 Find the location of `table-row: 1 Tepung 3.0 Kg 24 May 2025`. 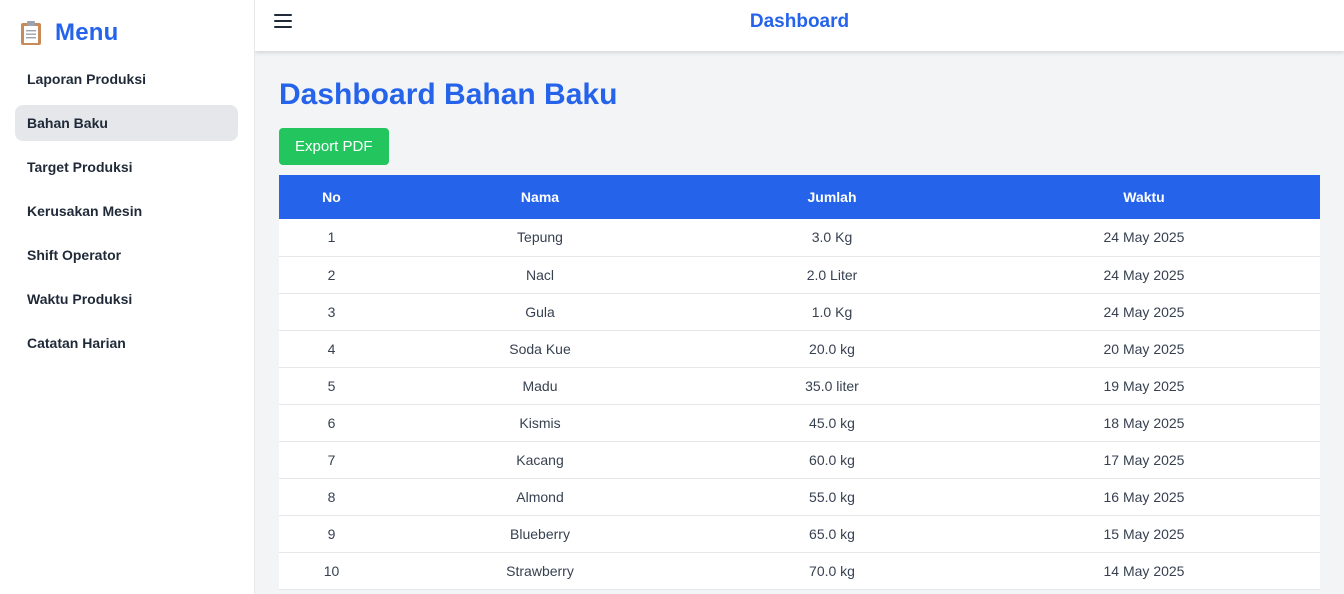

table-row: 1 Tepung 3.0 Kg 24 May 2025 is located at coordinates (799, 237).